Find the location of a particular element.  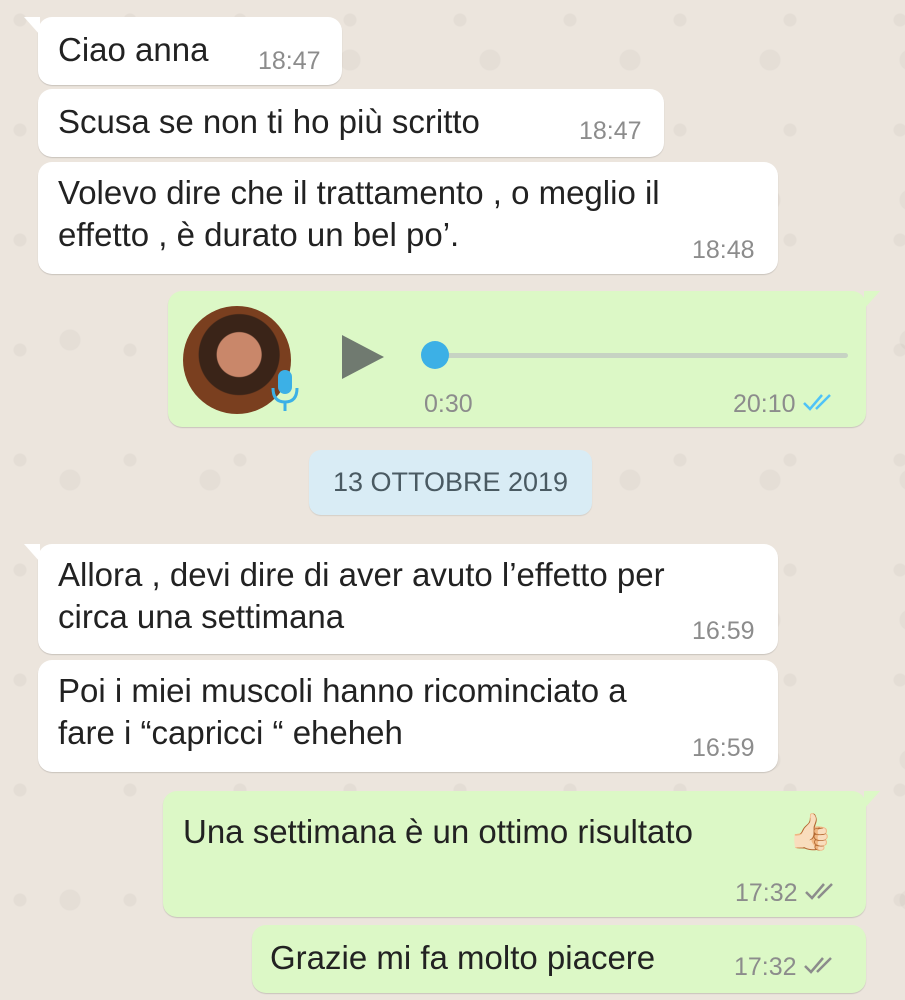

date-separator: 13 OTTOBRE 2019 is located at coordinates (450, 482).